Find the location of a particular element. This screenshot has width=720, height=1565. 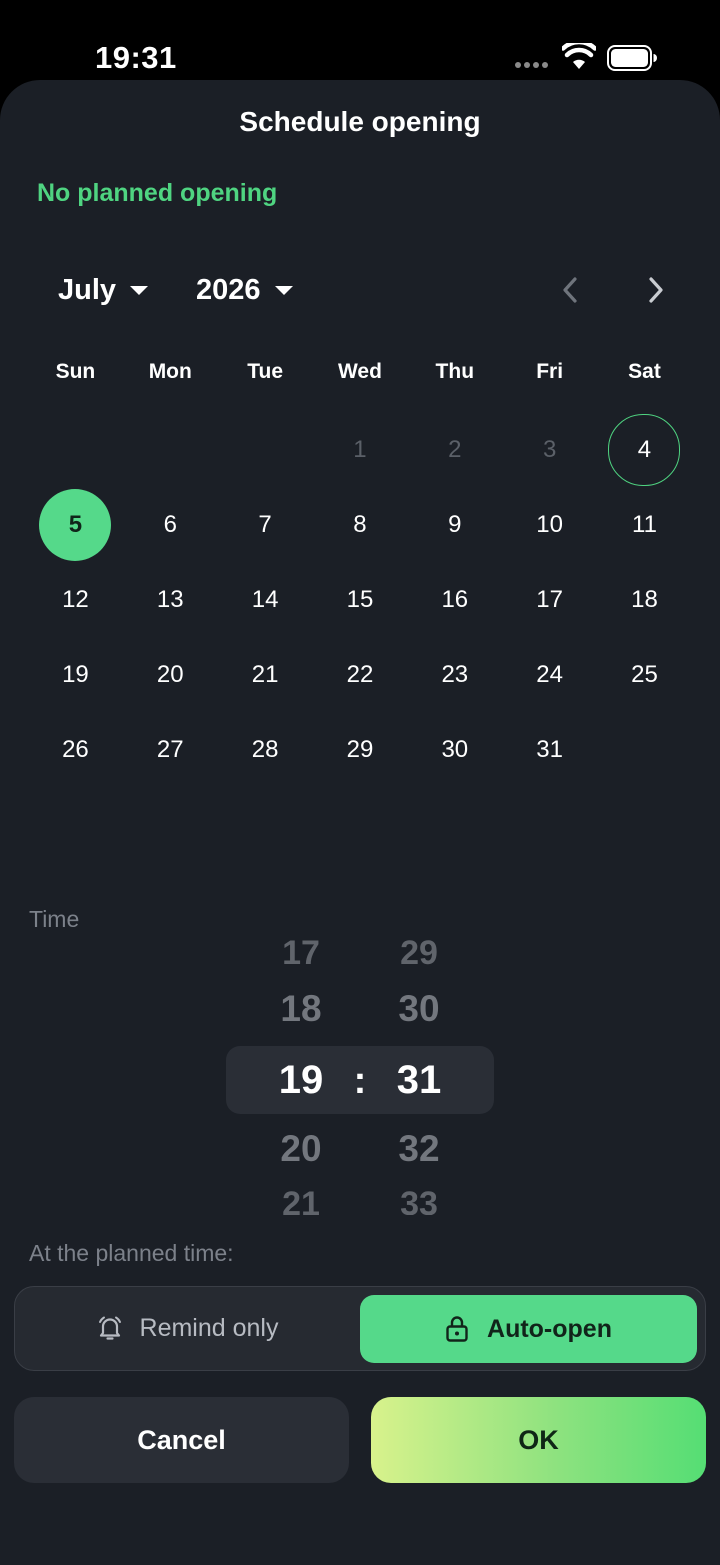

chevron-left-icon is located at coordinates (570, 290).